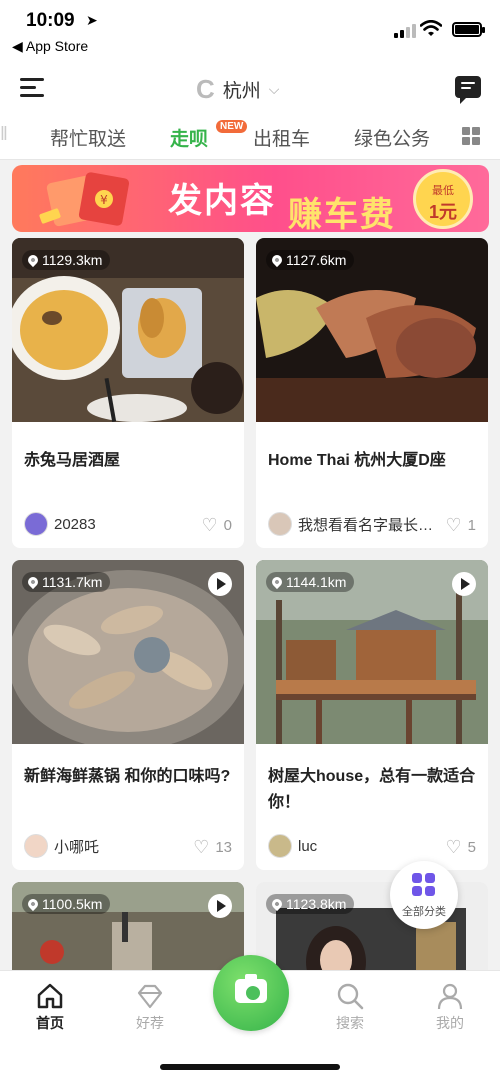 Image resolution: width=500 pixels, height=1082 pixels. Describe the element at coordinates (127, 776) in the screenshot. I see `post-title: 新鲜海鲜蒸锅 和你的口味吗?` at that location.